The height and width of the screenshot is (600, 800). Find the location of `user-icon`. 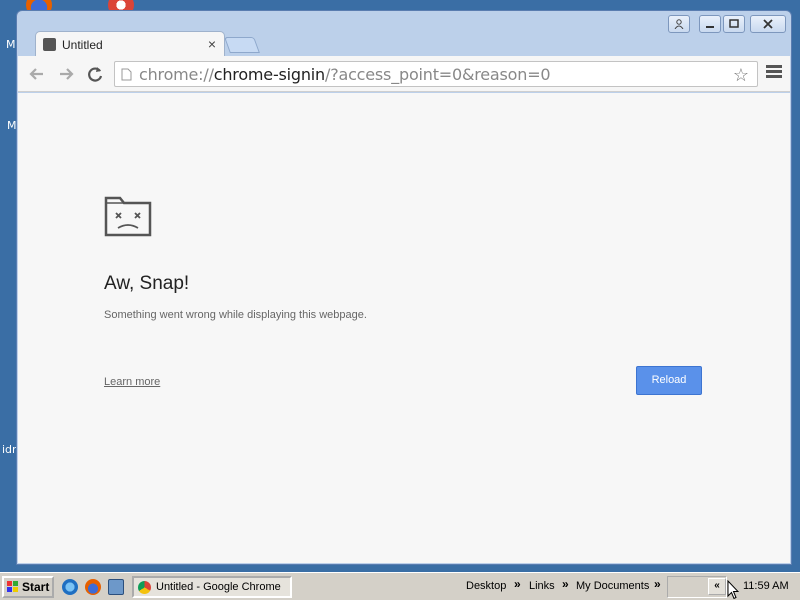

user-icon is located at coordinates (679, 24).